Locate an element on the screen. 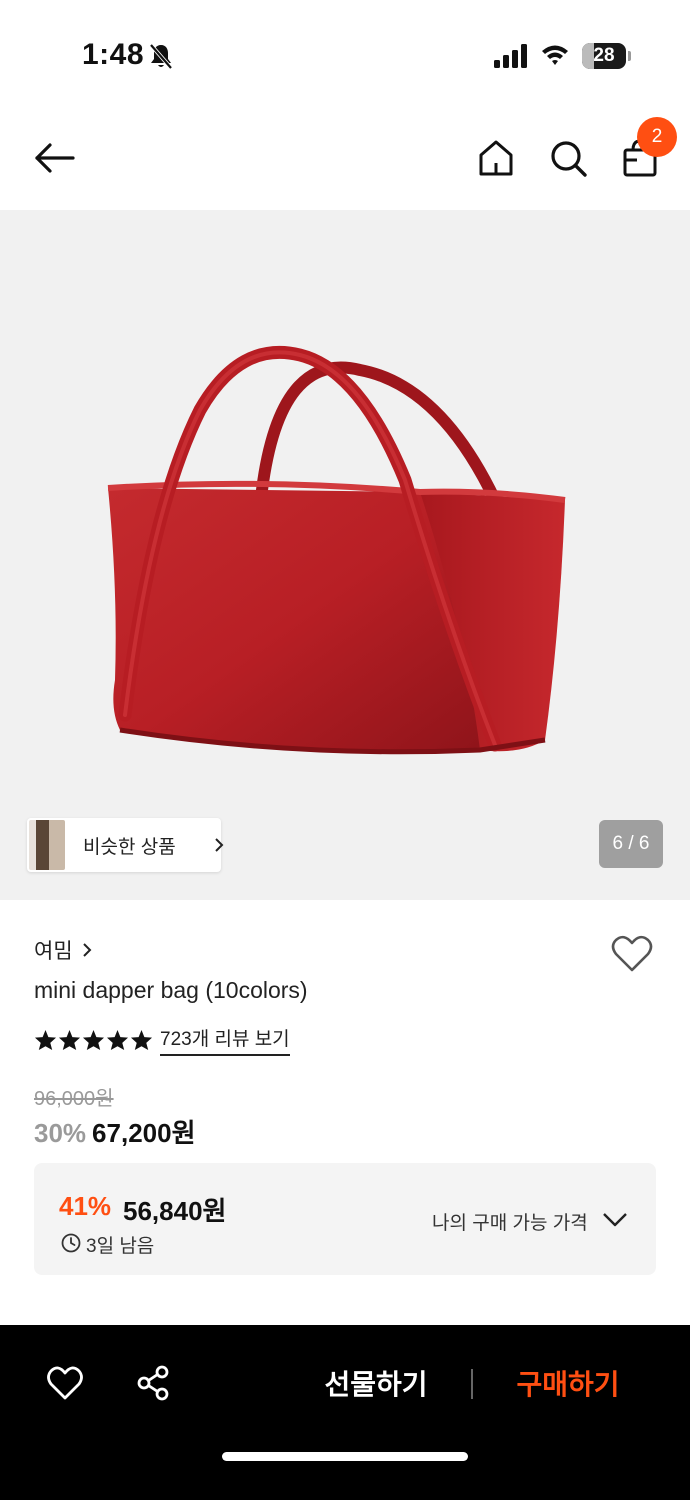 The image size is (690, 1500). brand-link: 여밈 is located at coordinates (63, 950).